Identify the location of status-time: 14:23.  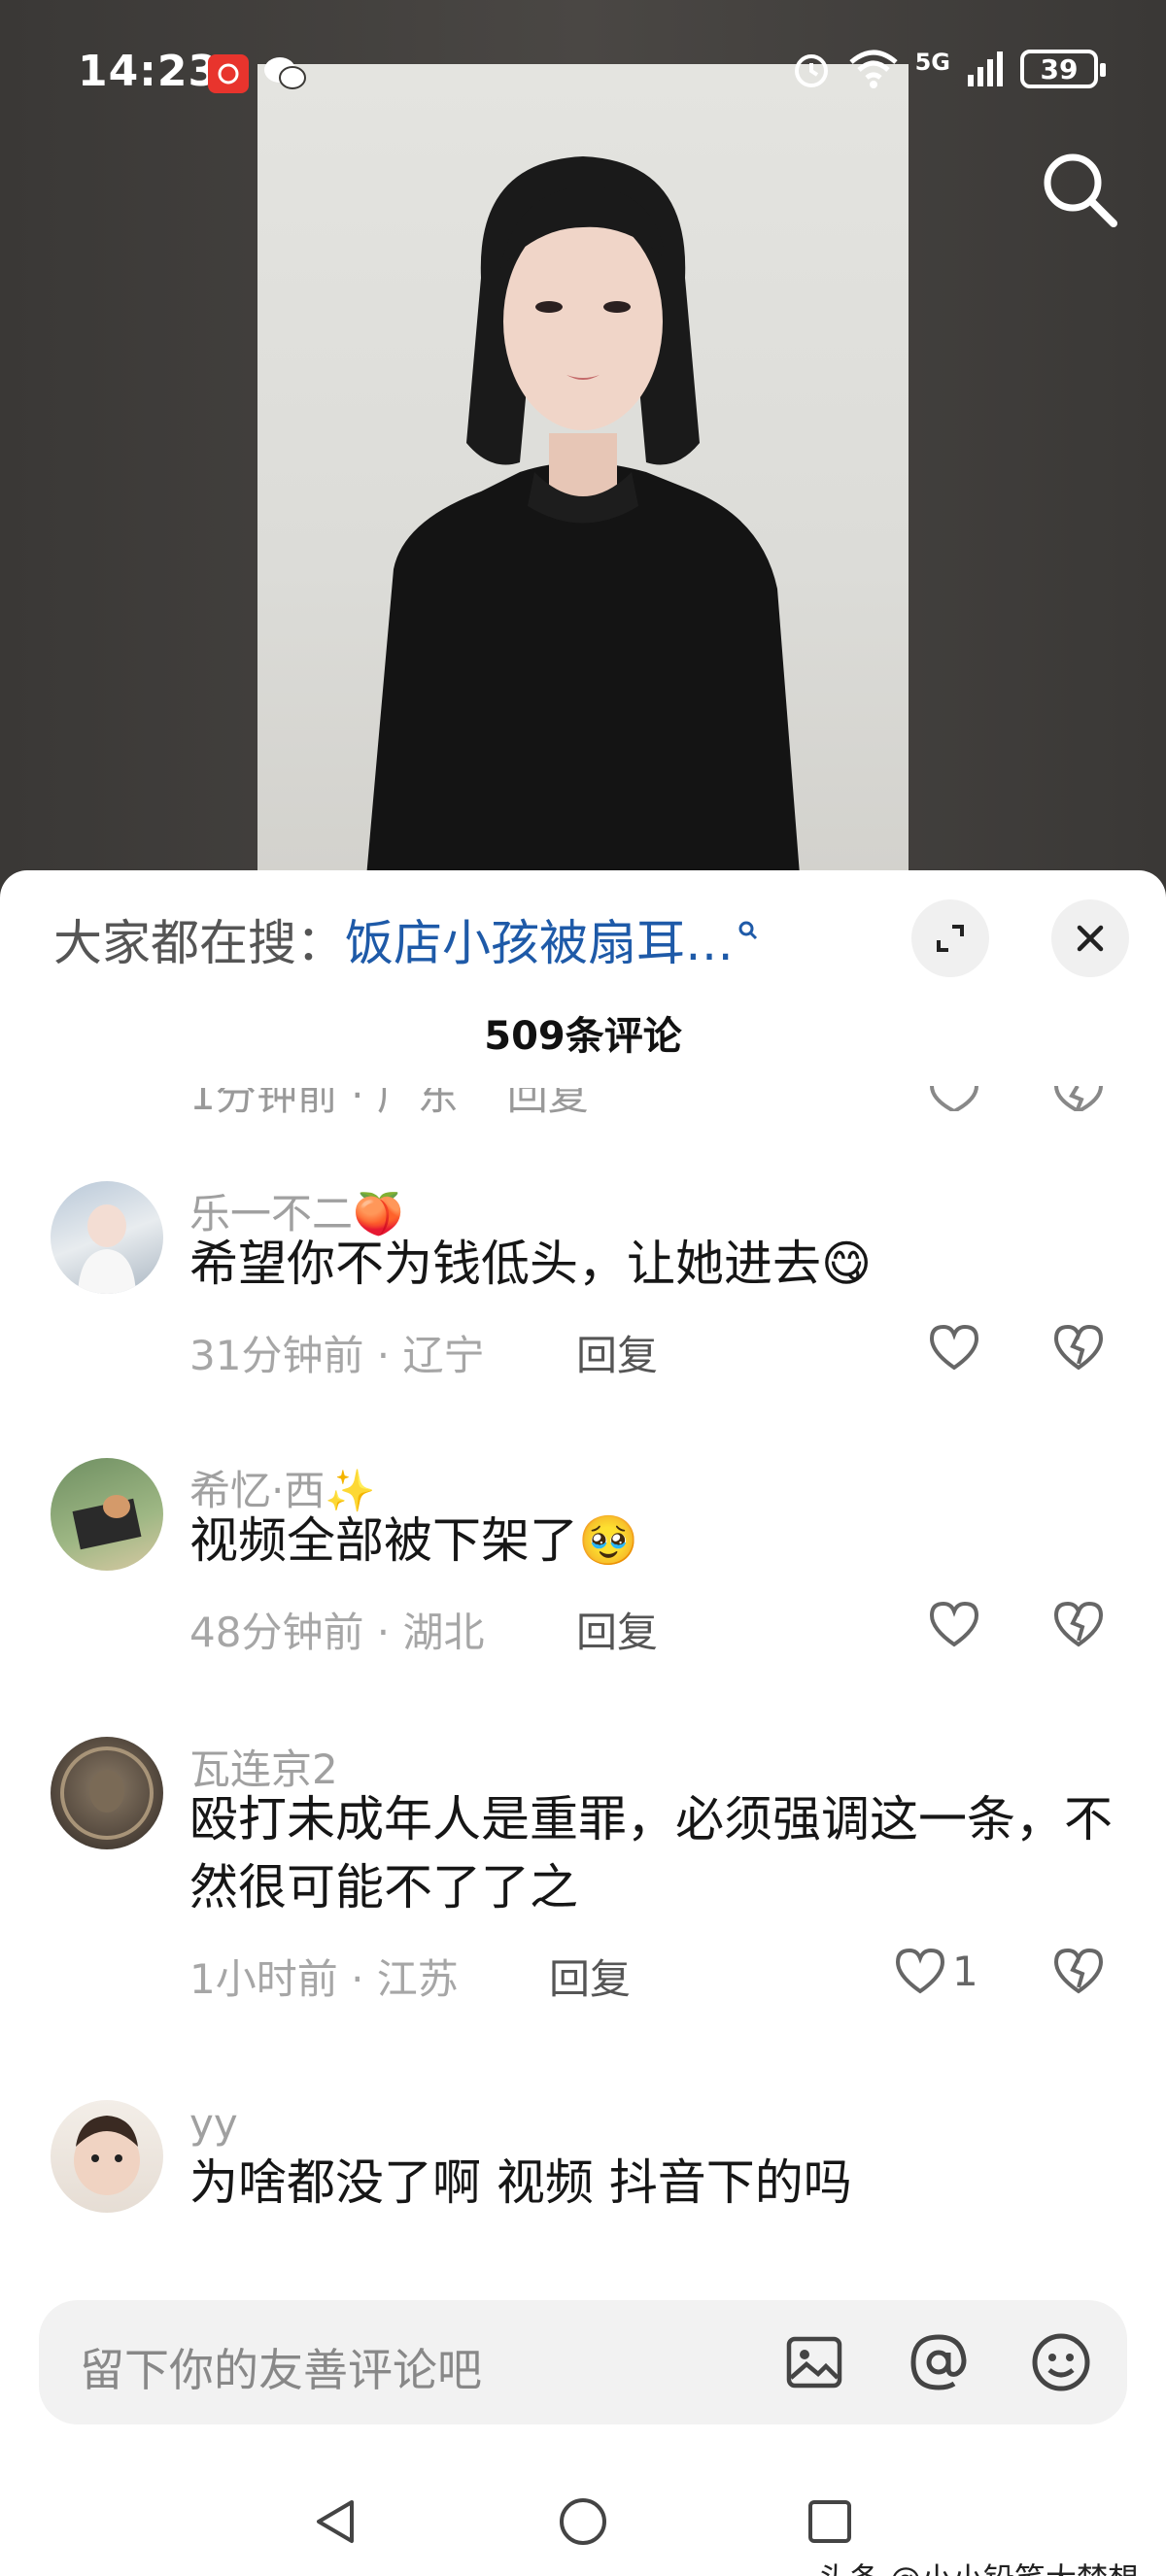
(149, 71).